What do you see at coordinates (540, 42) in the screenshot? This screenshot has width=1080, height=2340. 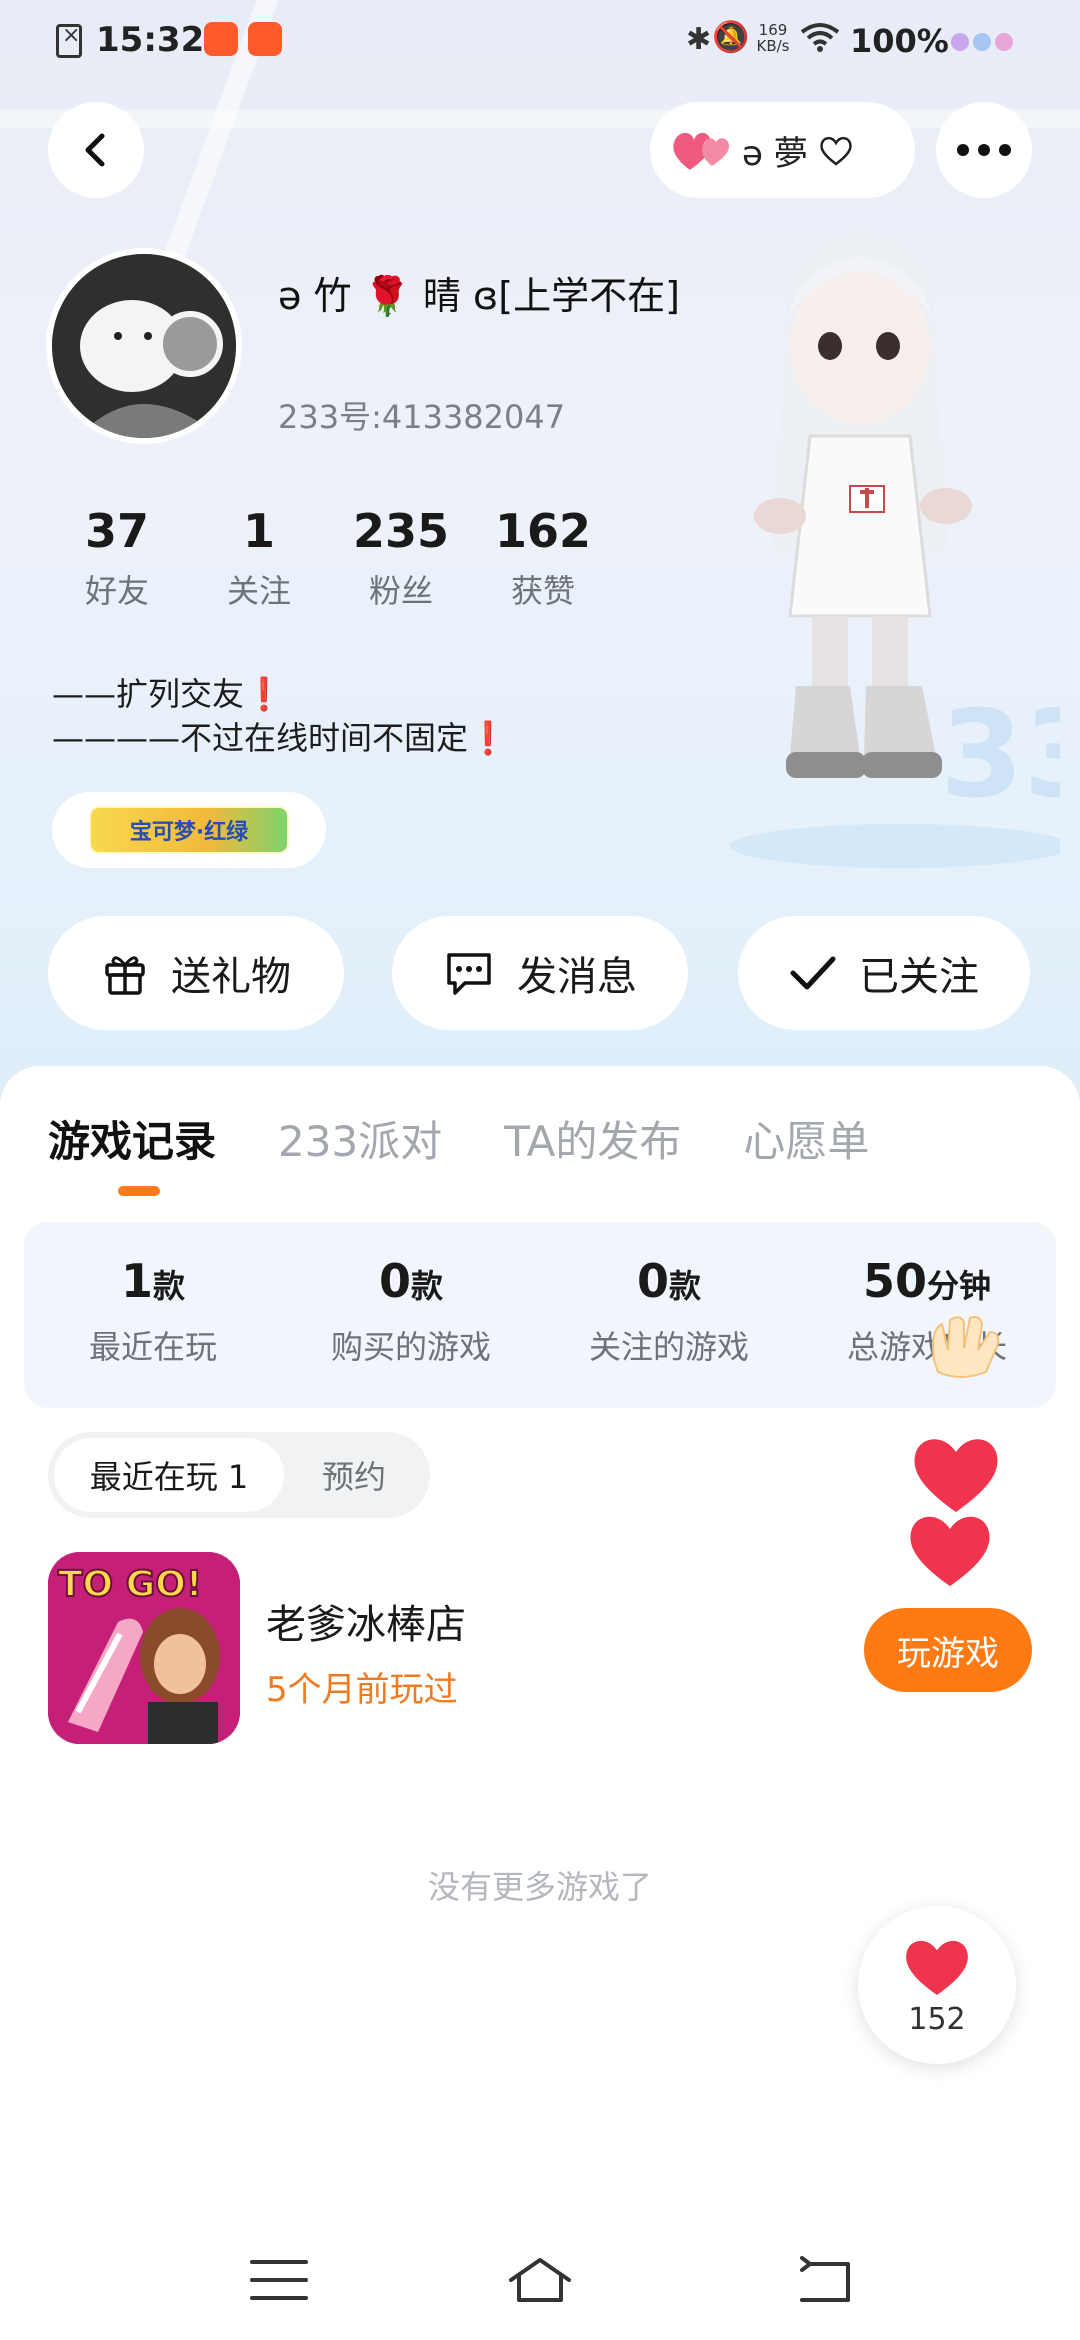 I see `status-bar: 15:32 ✱ 🔕 169 KB/s 100%` at bounding box center [540, 42].